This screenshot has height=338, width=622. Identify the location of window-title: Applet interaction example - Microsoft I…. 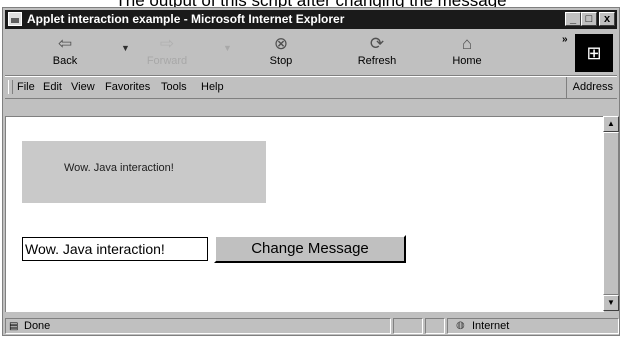
(186, 19).